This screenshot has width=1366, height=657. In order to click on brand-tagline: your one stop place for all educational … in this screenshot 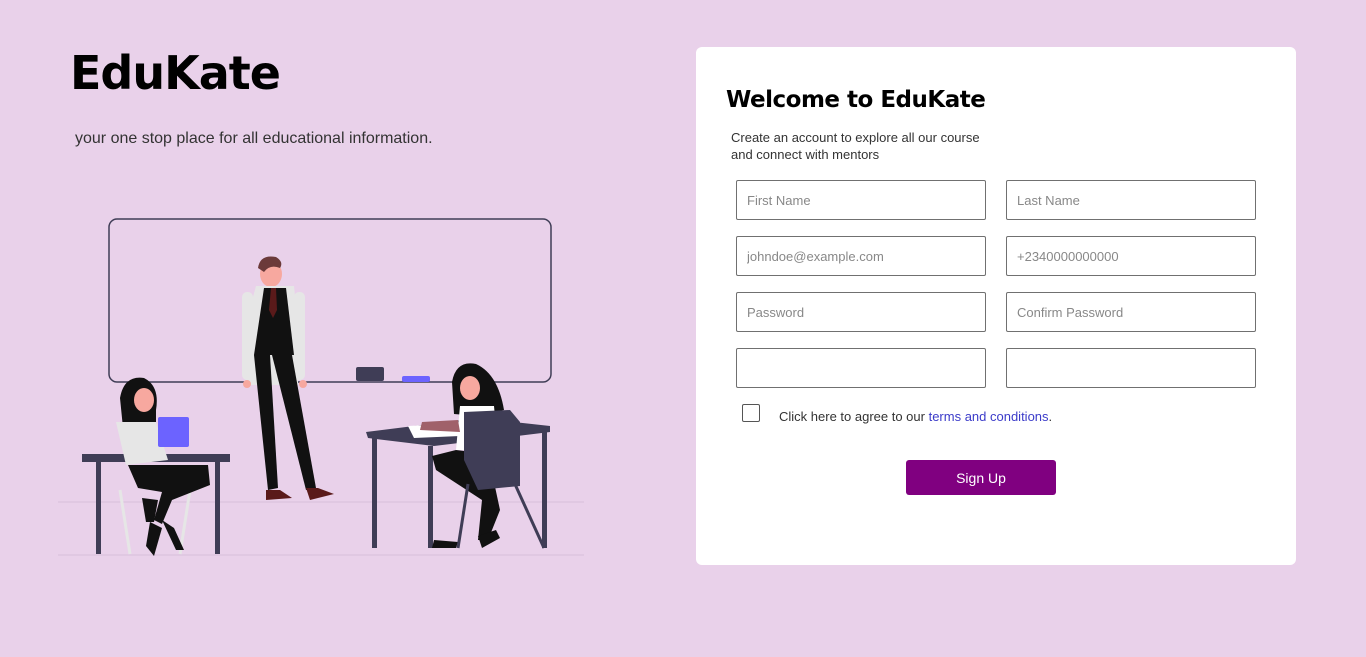, I will do `click(254, 138)`.